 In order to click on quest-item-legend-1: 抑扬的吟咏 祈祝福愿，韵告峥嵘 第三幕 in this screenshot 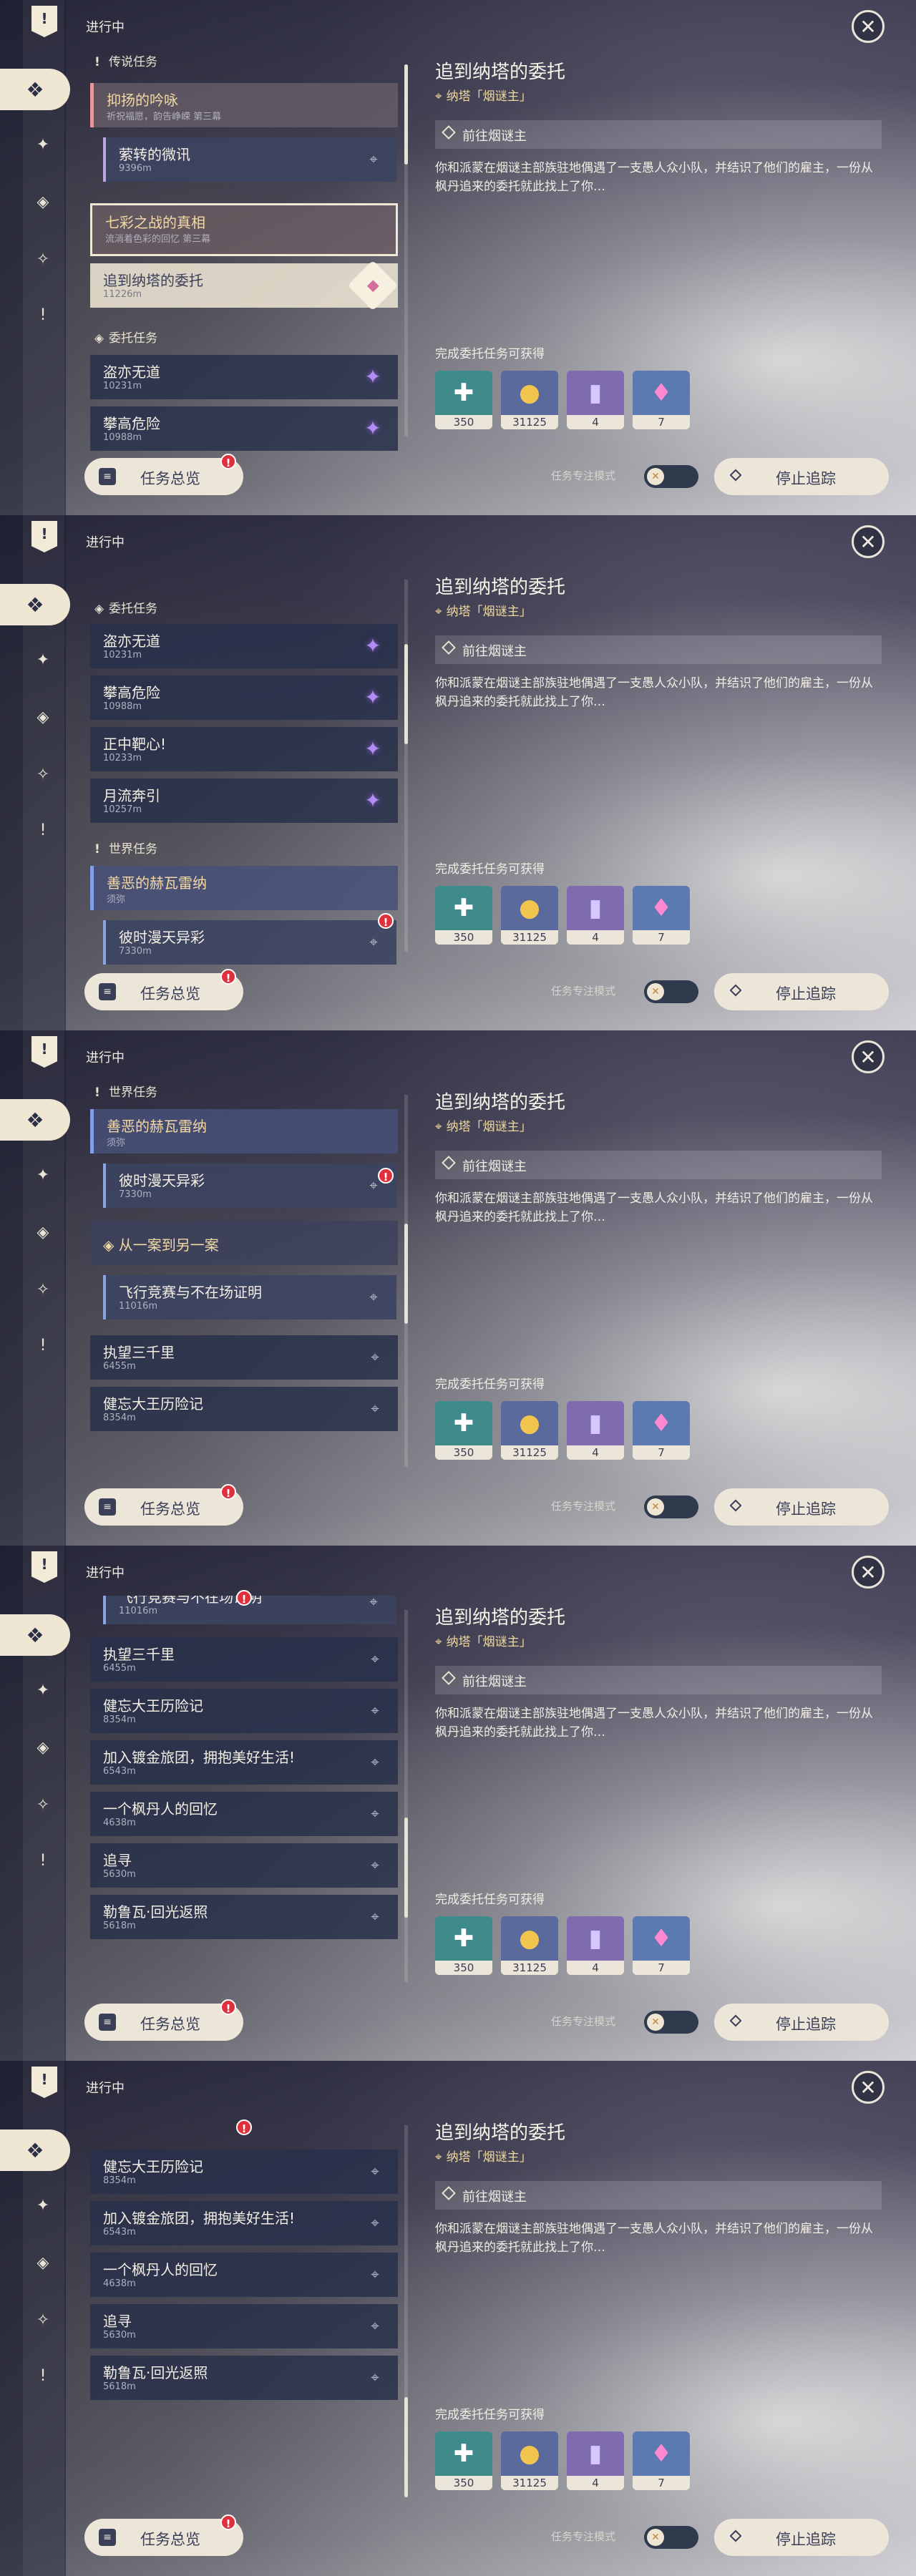, I will do `click(244, 105)`.